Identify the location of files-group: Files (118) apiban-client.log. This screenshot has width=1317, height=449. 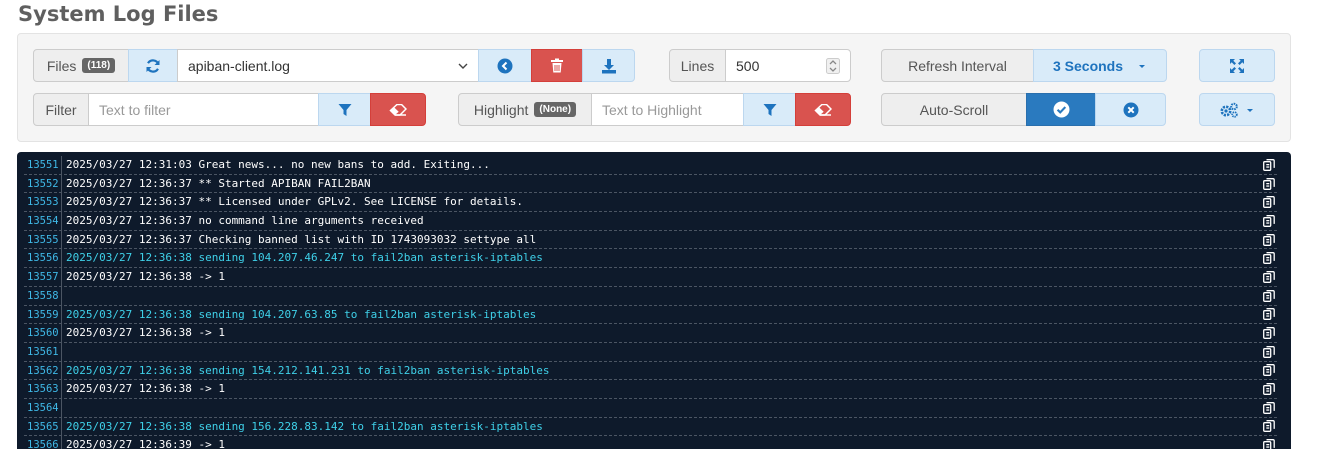
(334, 65).